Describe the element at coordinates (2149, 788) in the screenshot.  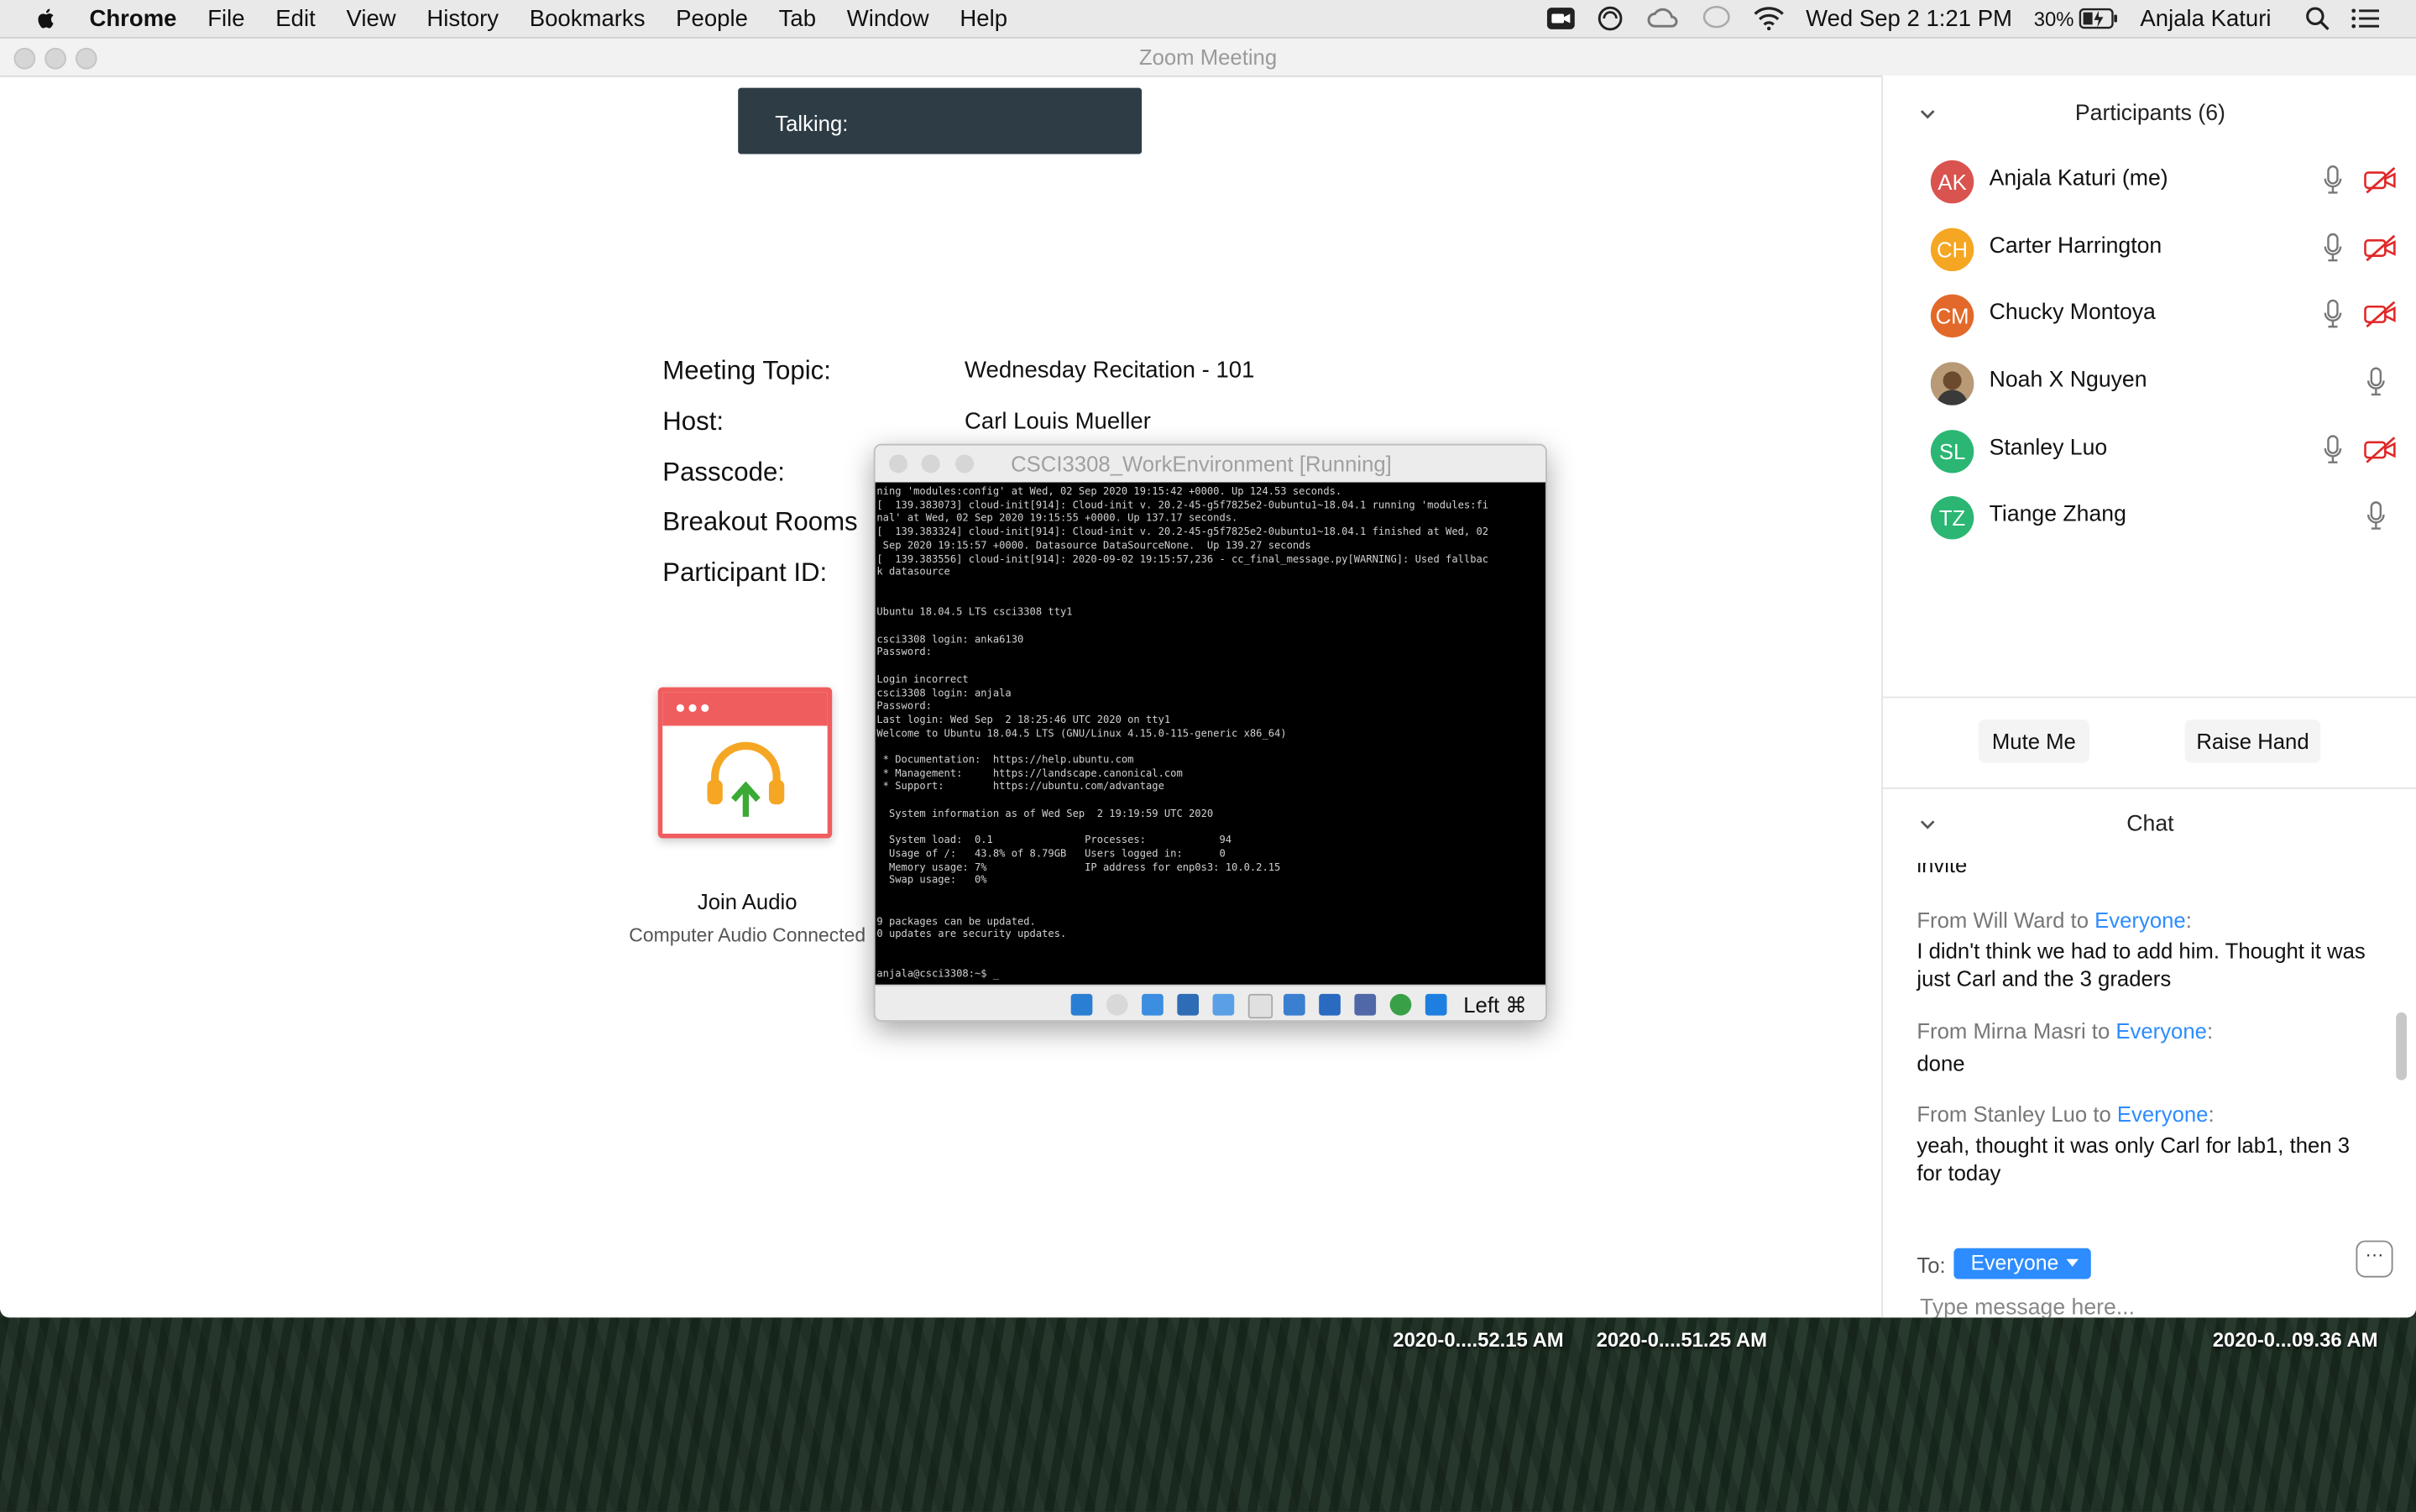
I see `divider` at that location.